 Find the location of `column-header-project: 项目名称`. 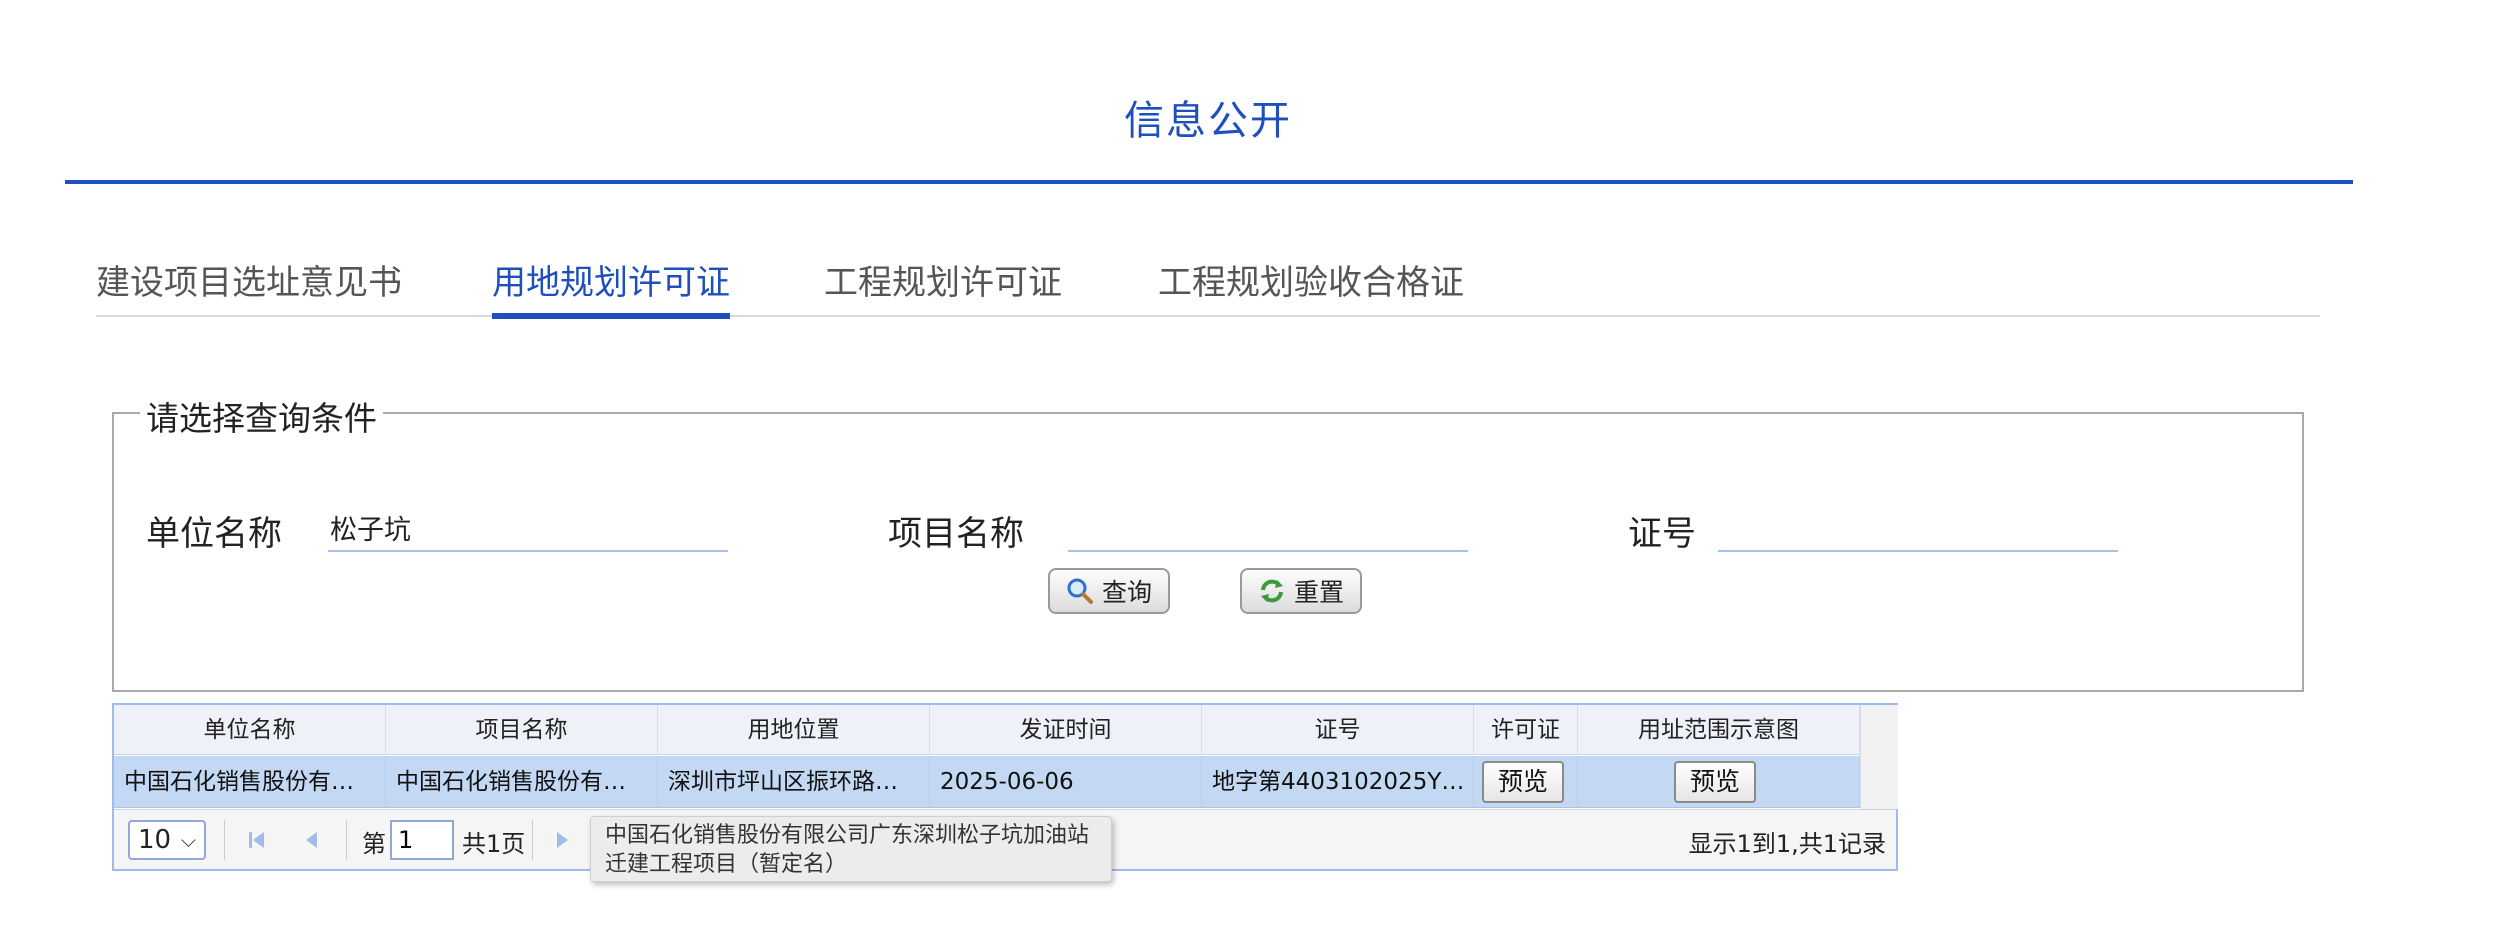

column-header-project: 项目名称 is located at coordinates (522, 730).